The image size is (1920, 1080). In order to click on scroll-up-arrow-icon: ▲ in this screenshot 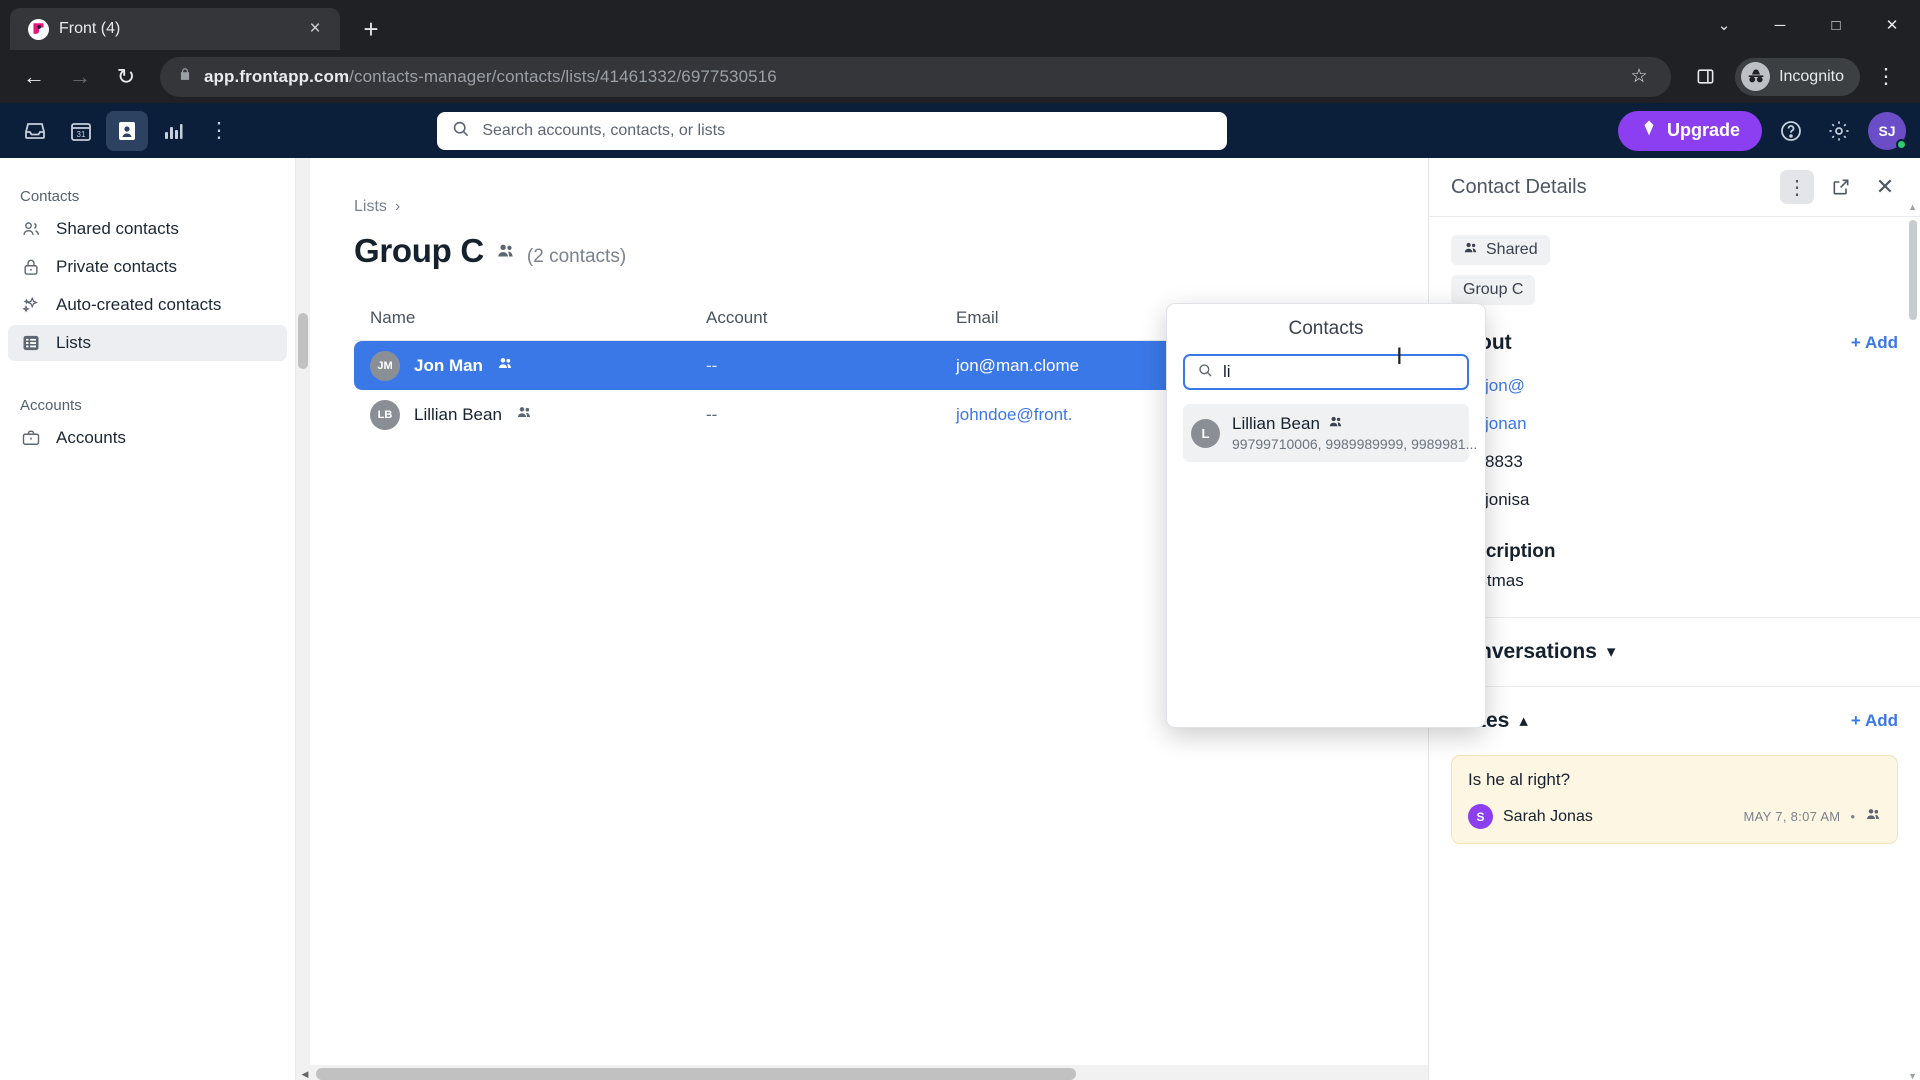, I will do `click(1912, 207)`.